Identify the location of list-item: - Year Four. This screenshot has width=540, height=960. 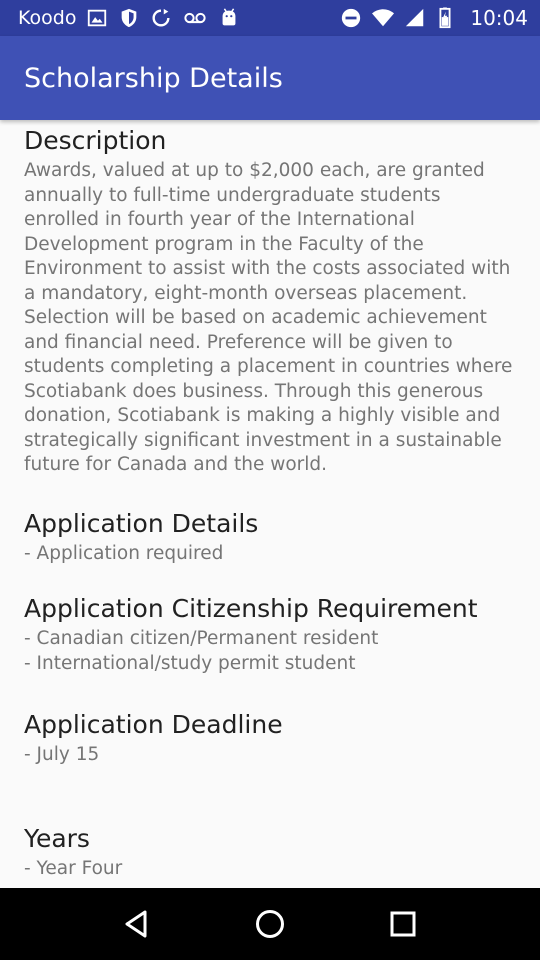
(73, 868).